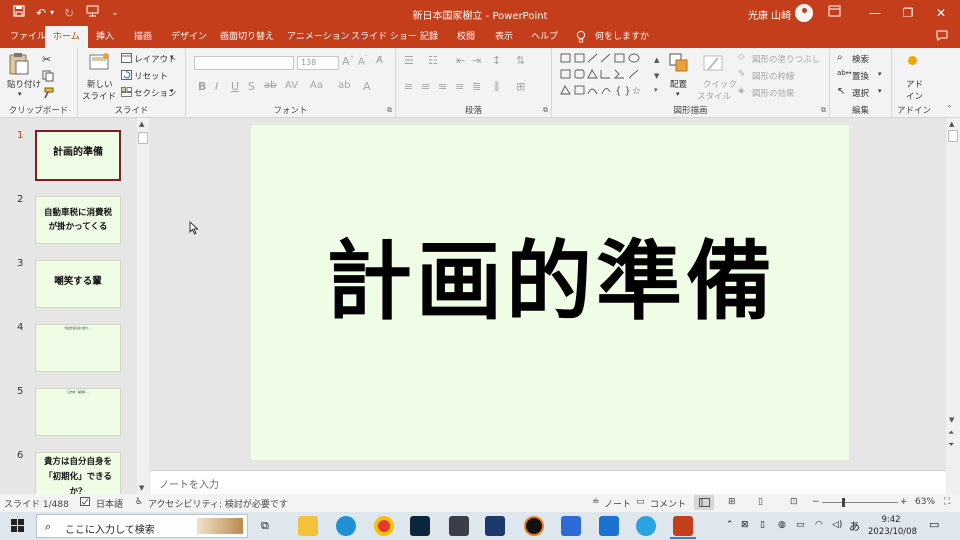 The height and width of the screenshot is (540, 960). I want to click on accessibility-icon: ♿, so click(139, 502).